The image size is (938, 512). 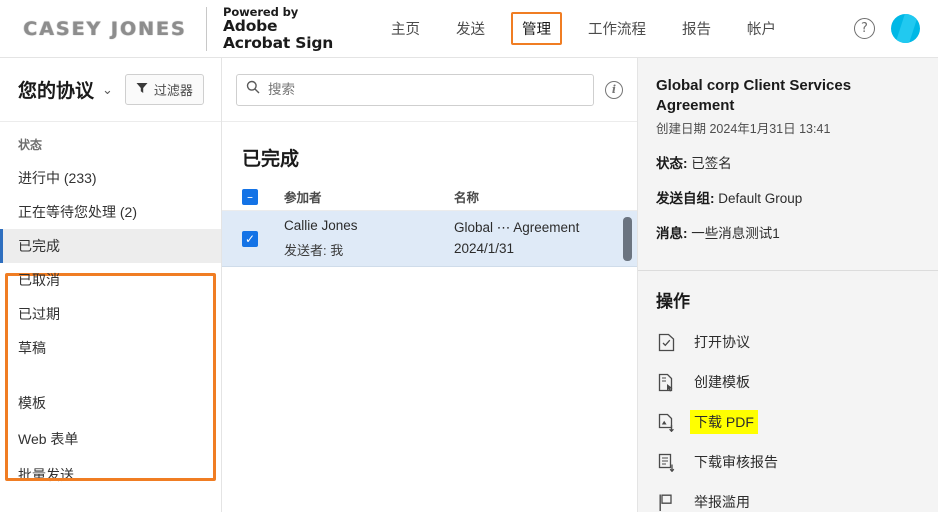 What do you see at coordinates (110, 403) in the screenshot?
I see `sidebar-item-templates: 模板` at bounding box center [110, 403].